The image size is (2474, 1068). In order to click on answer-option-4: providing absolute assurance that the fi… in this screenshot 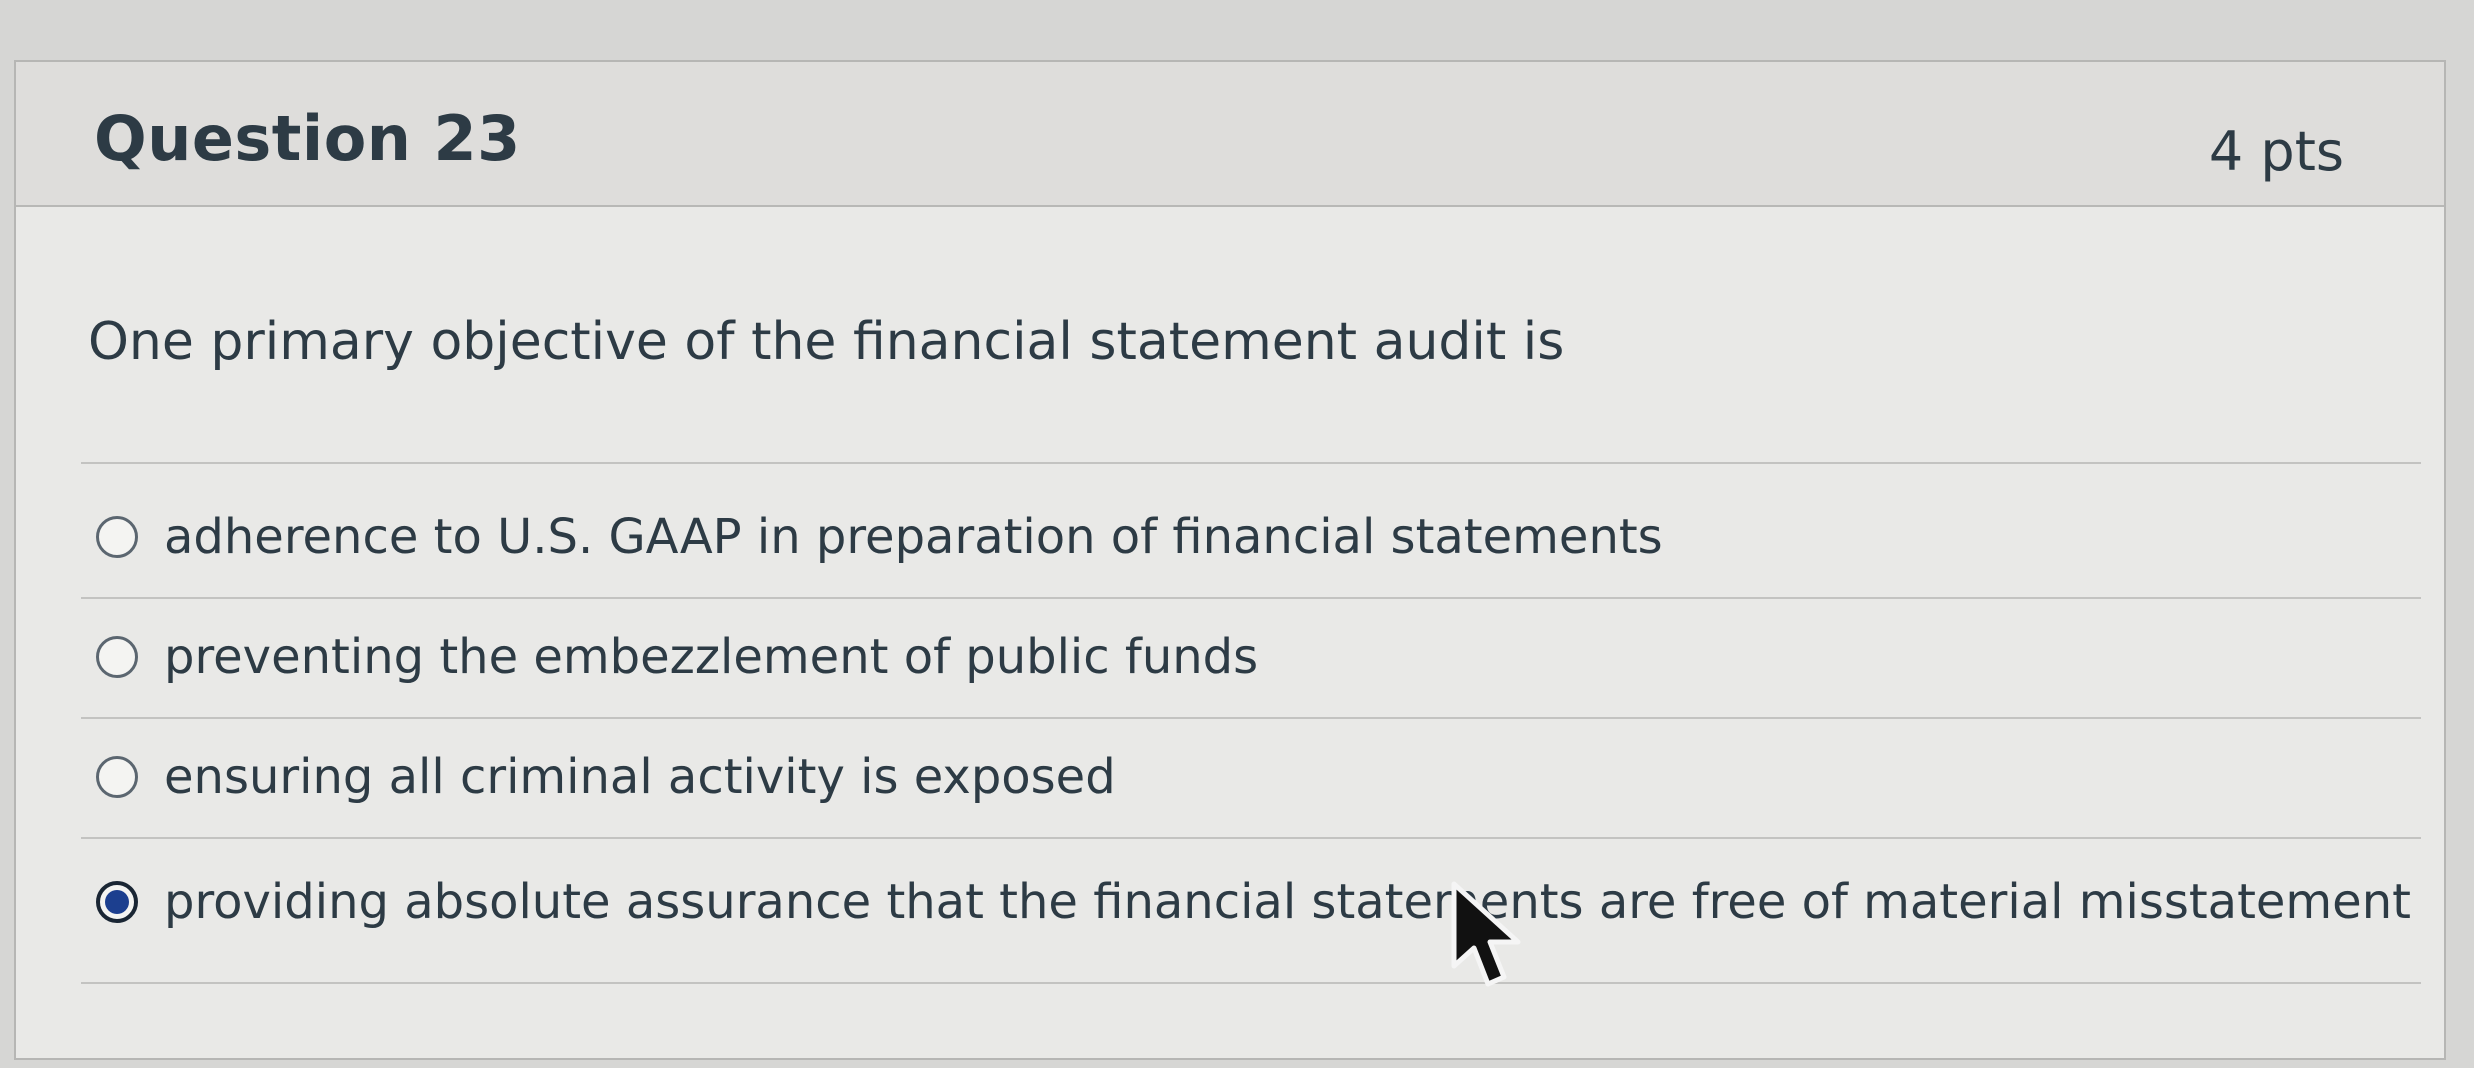, I will do `click(1253, 902)`.